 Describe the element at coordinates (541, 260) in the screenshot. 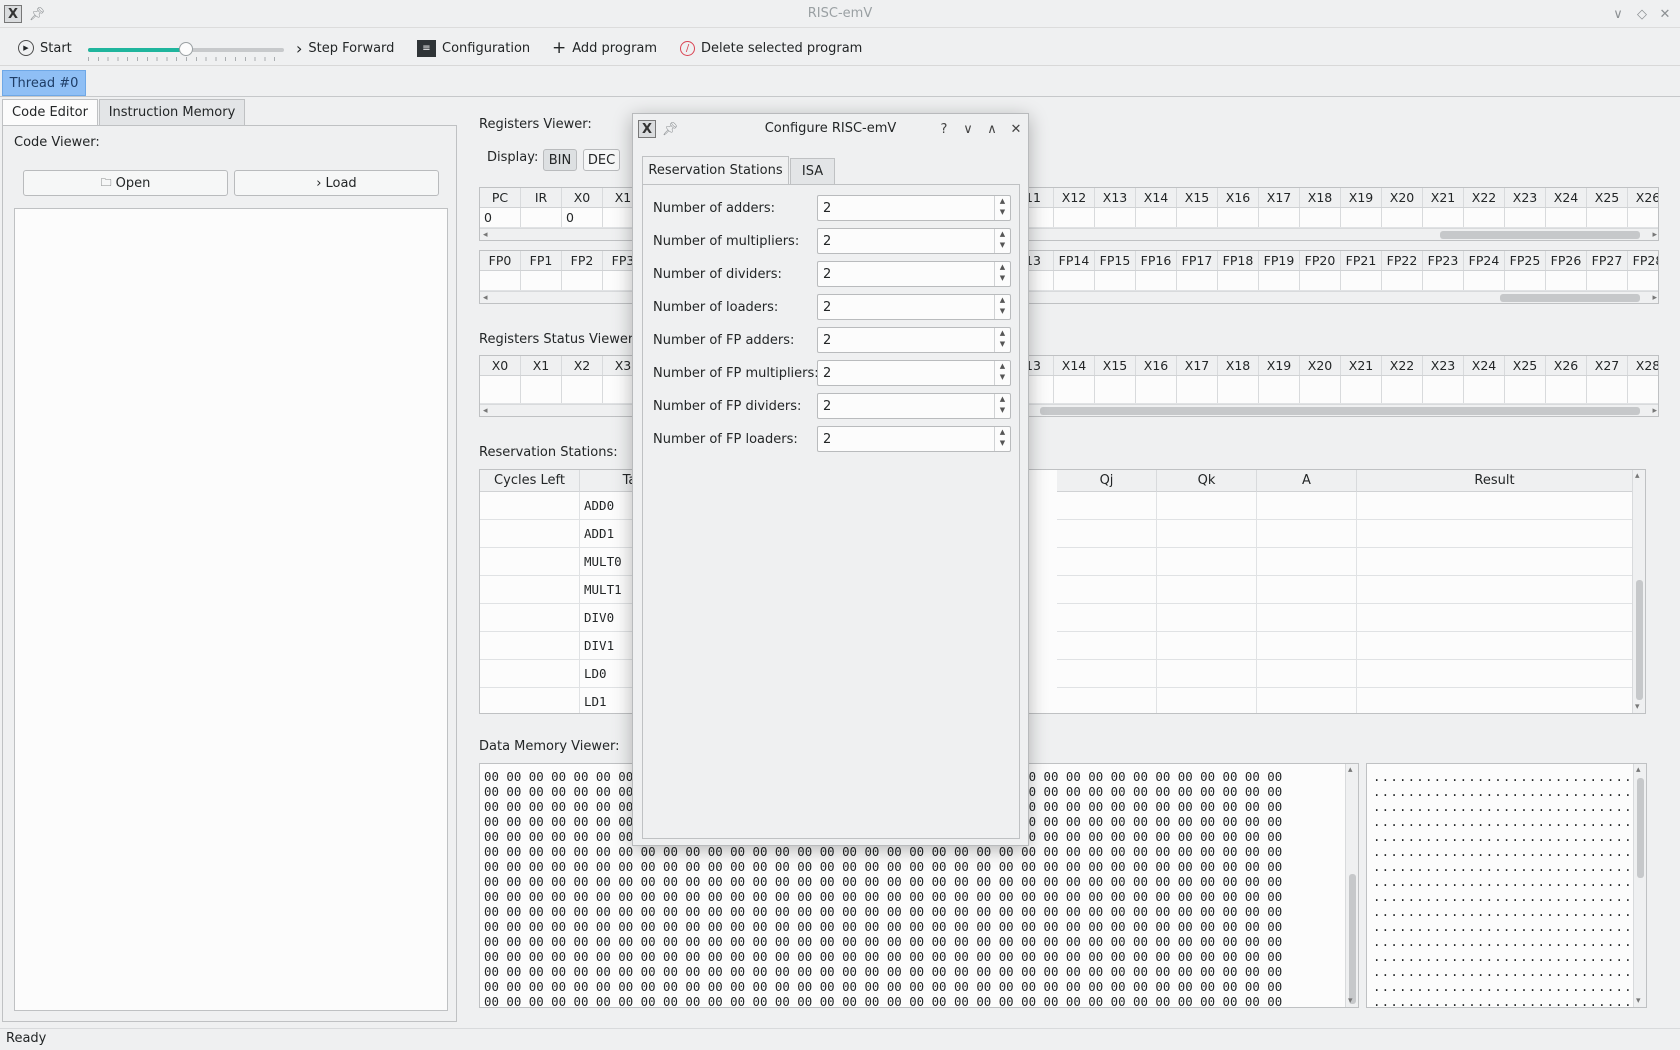

I see `register-header: FP1` at that location.